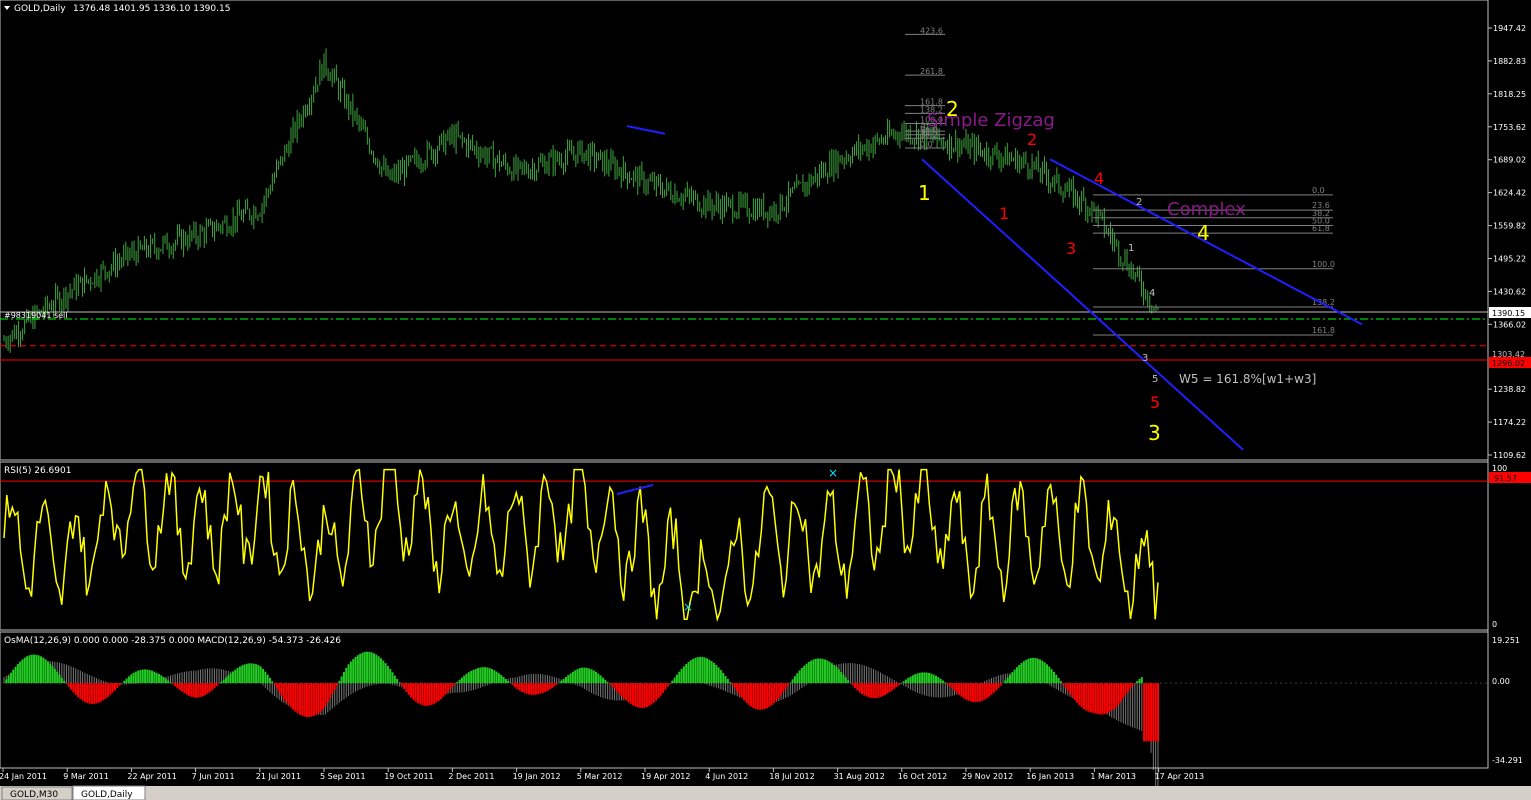 This screenshot has width=1531, height=800. I want to click on fib-small-label: 261.8, so click(931, 71).